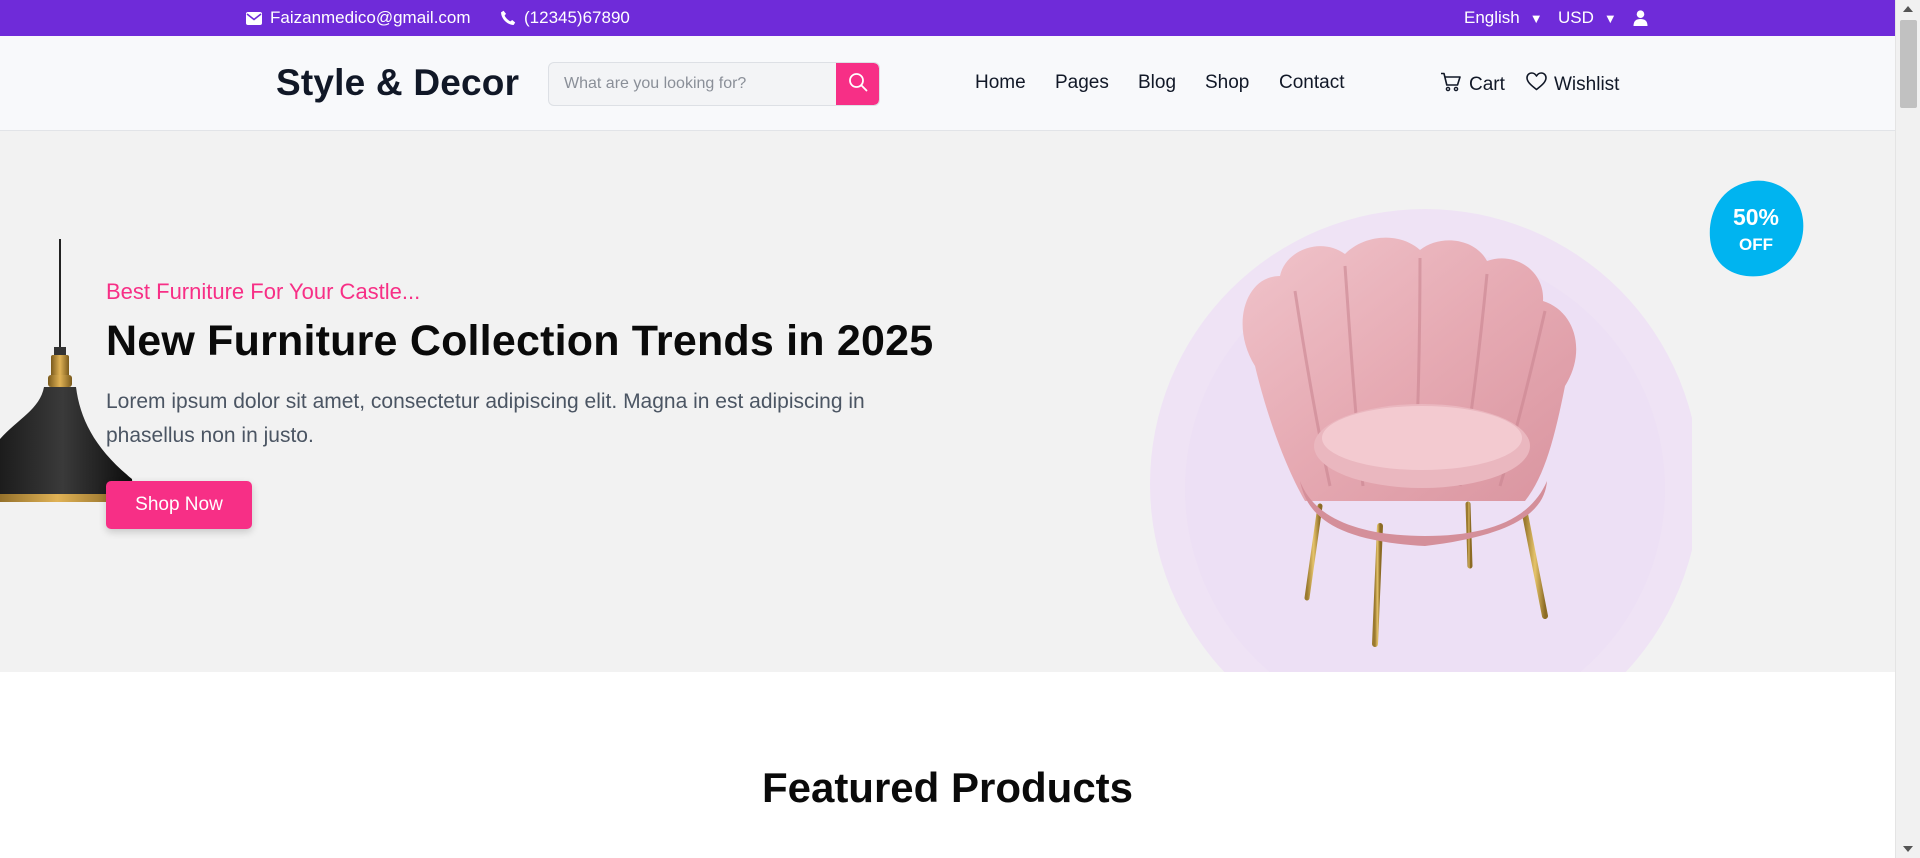 This screenshot has height=858, width=1920. I want to click on envelope-icon, so click(254, 18).